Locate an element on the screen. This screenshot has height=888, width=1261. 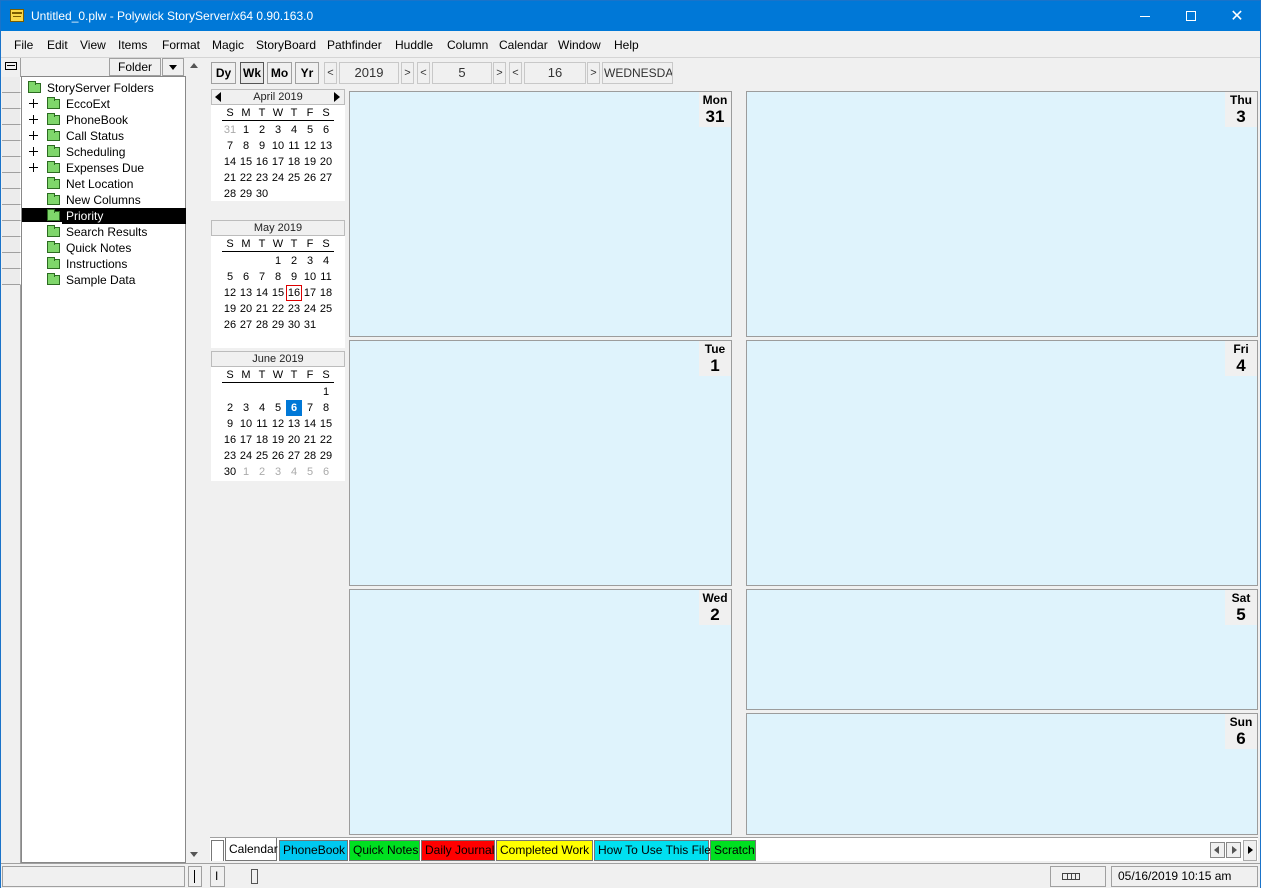
mini-calendar-day: 22 is located at coordinates (326, 440).